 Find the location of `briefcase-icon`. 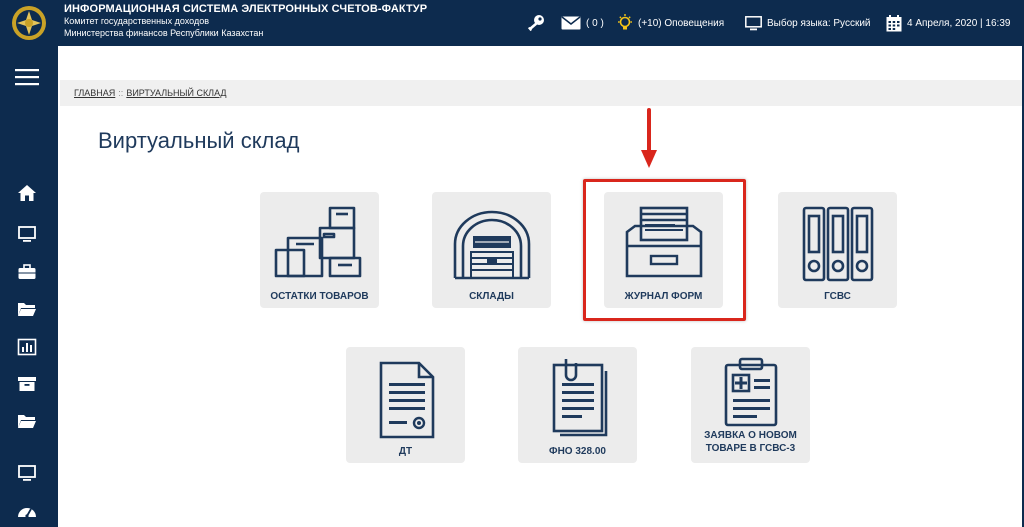

briefcase-icon is located at coordinates (27, 272).